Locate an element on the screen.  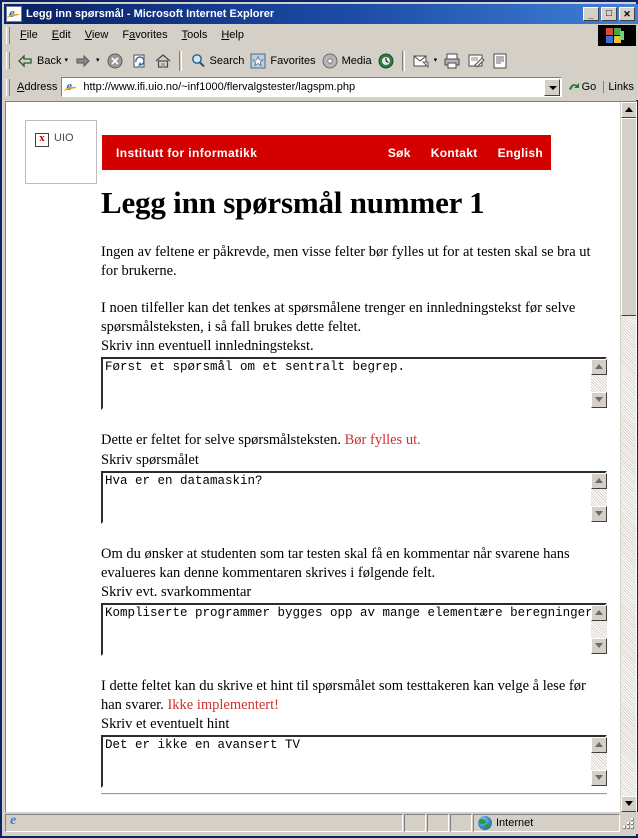
menu-label-view-rest: iew is located at coordinates (100, 35).